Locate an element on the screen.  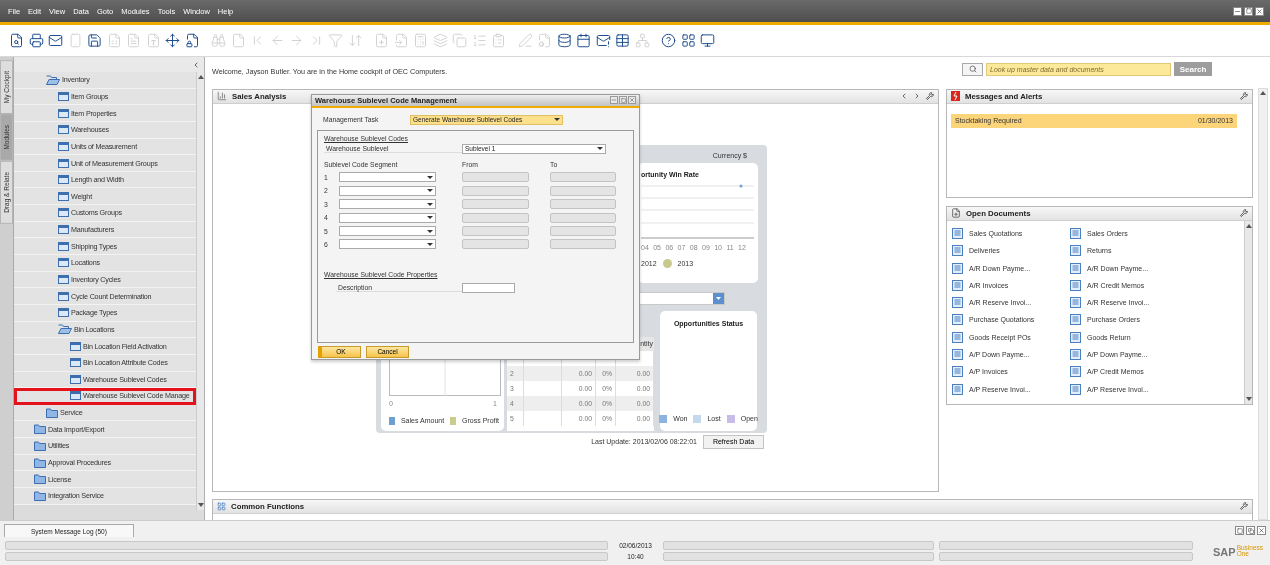
next-icon is located at coordinates (917, 96).